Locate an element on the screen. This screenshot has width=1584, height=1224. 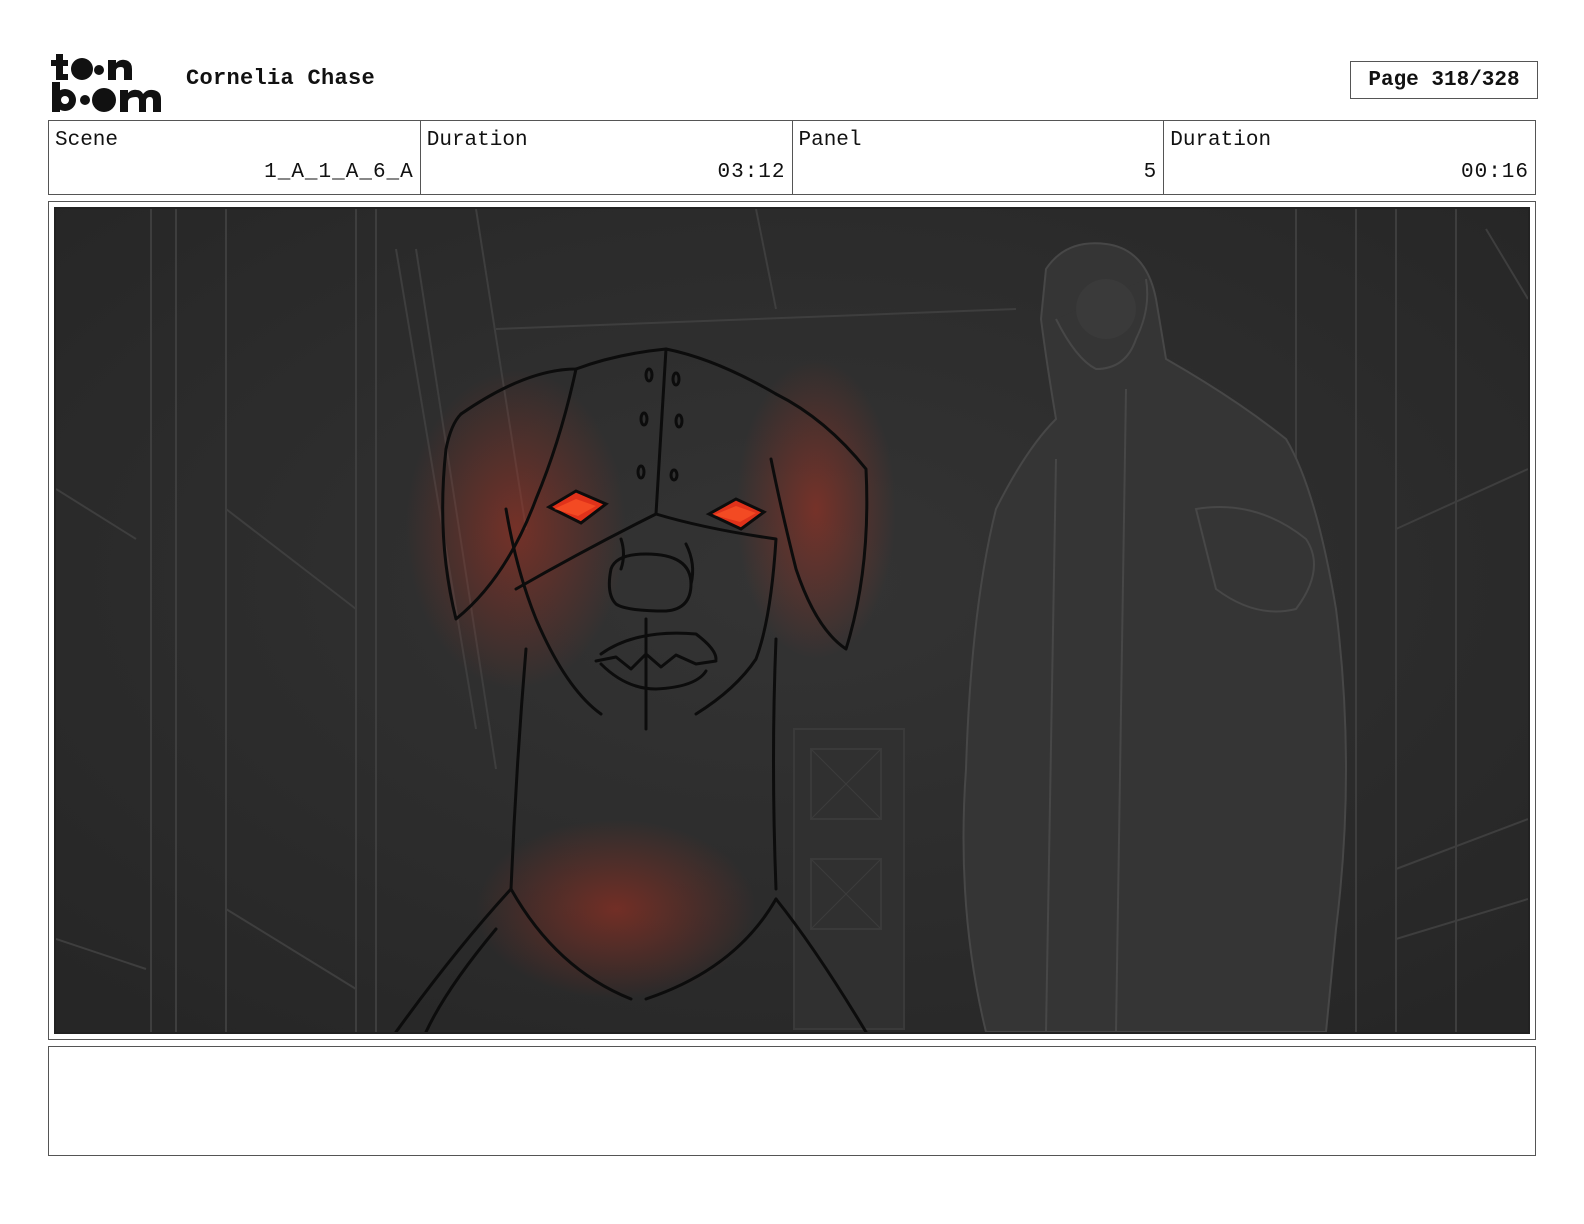
panel-duration-cell: Duration 00:16 is located at coordinates (1349, 157).